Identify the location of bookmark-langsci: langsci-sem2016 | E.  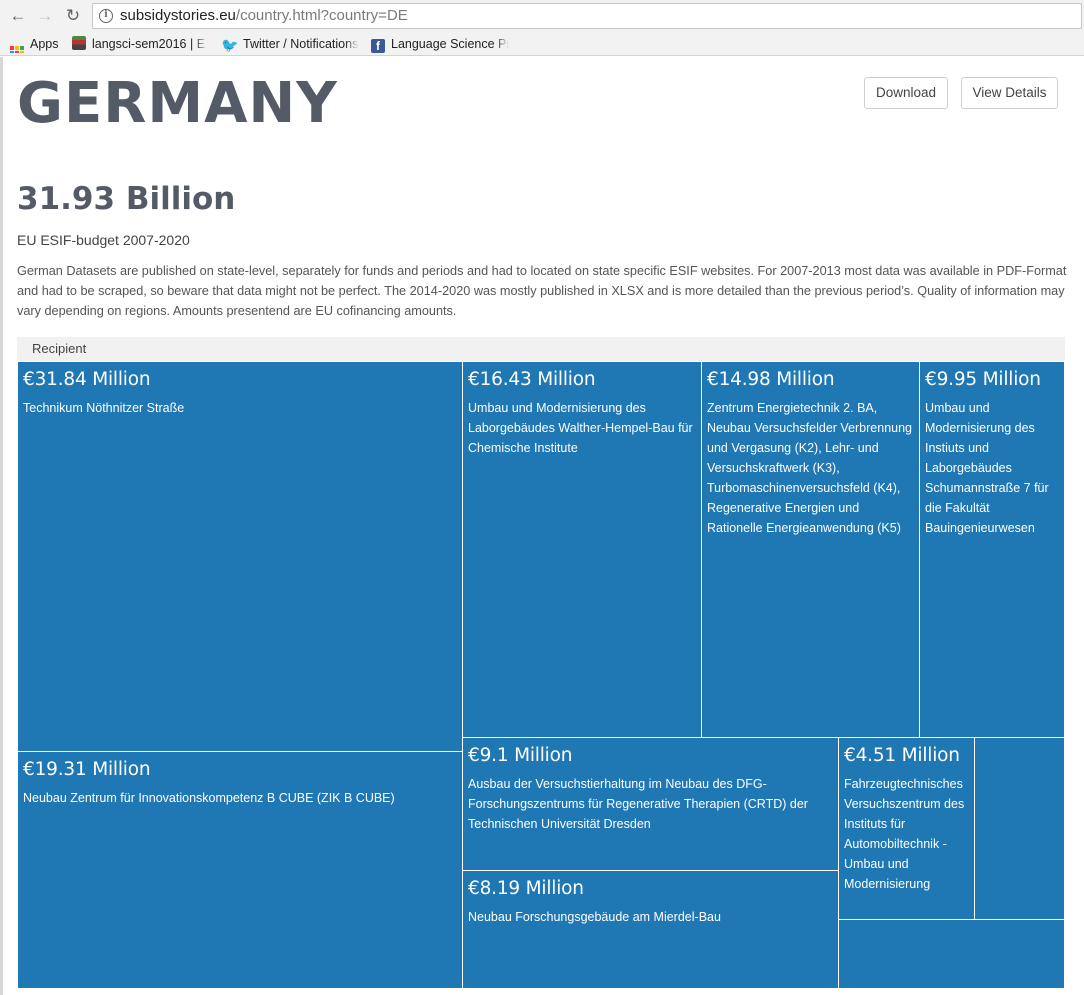
(140, 44).